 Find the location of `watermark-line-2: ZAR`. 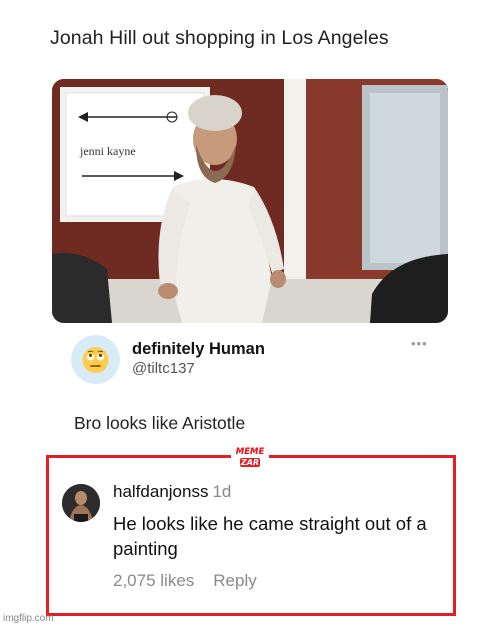

watermark-line-2: ZAR is located at coordinates (250, 462).